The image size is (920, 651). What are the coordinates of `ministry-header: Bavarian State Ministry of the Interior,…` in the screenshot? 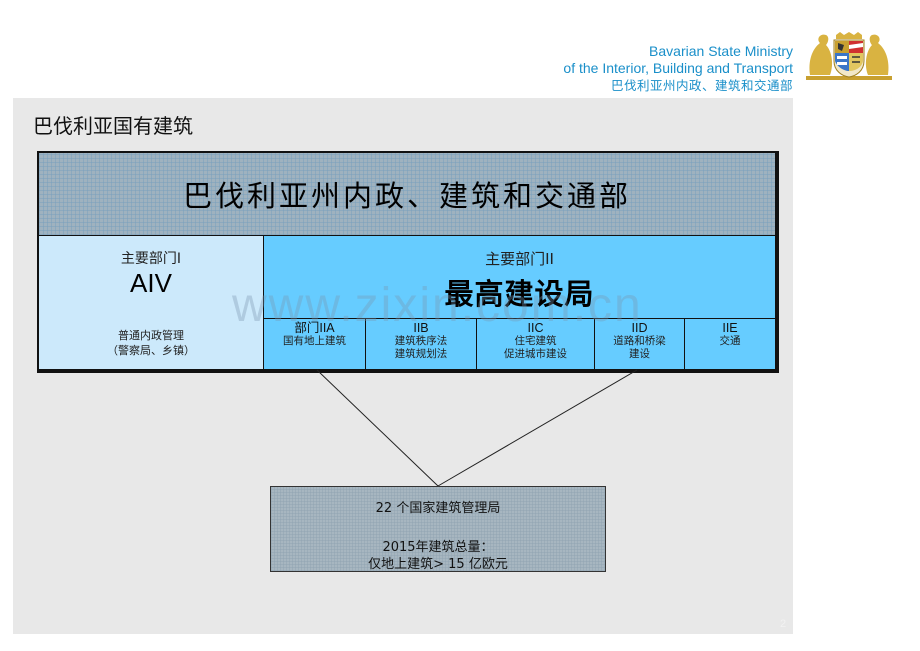 It's located at (678, 68).